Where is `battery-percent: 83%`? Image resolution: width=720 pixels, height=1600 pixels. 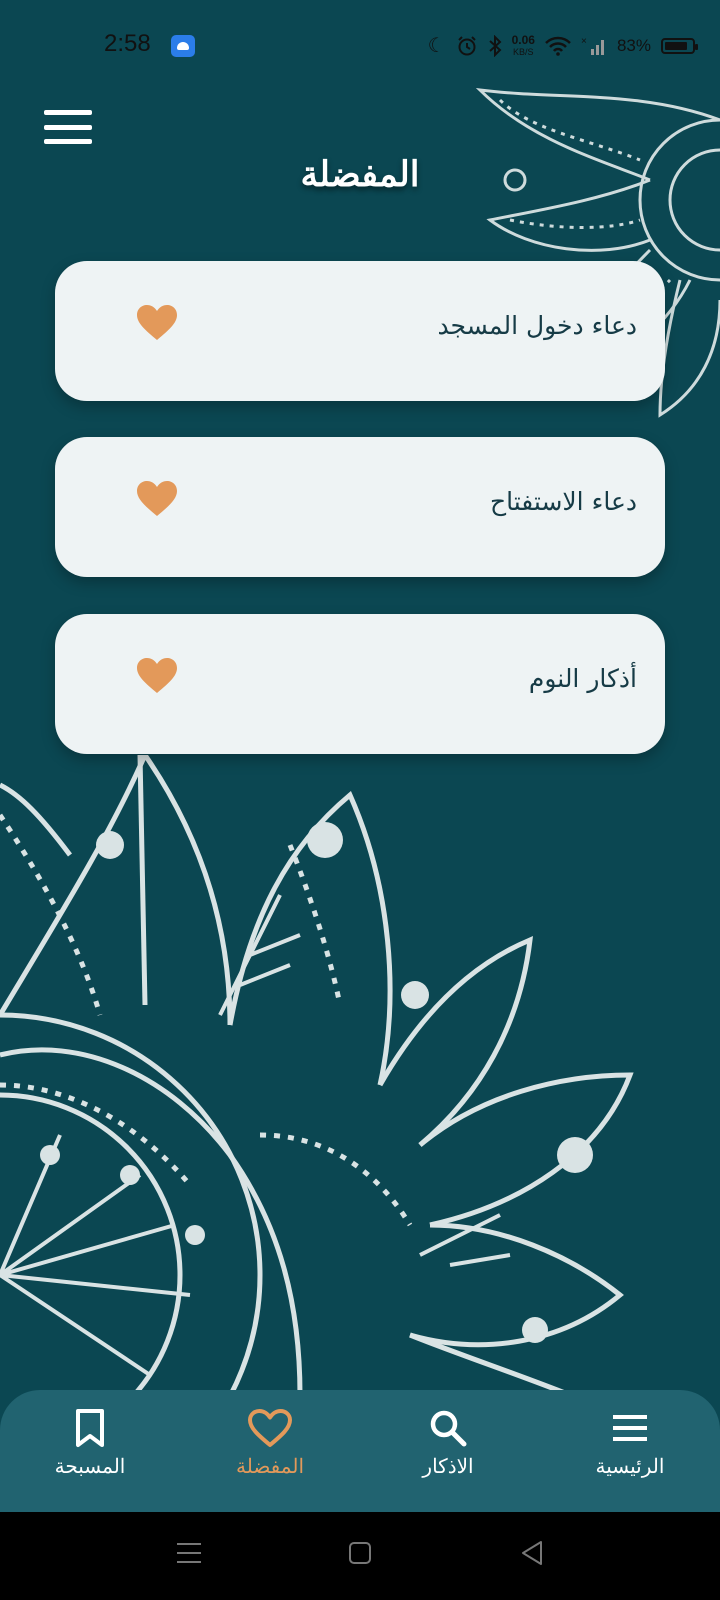
battery-percent: 83% is located at coordinates (633, 45).